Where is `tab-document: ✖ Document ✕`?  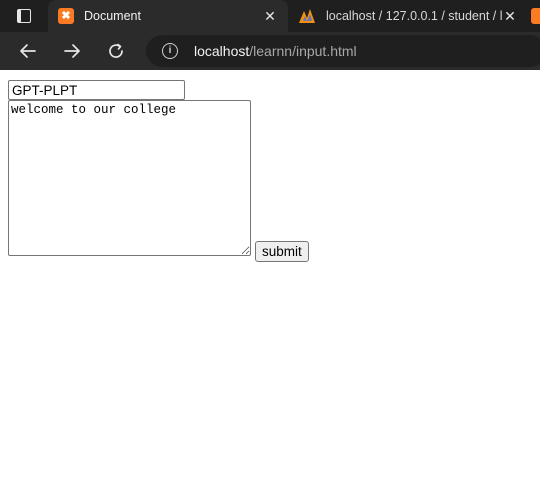 tab-document: ✖ Document ✕ is located at coordinates (168, 16).